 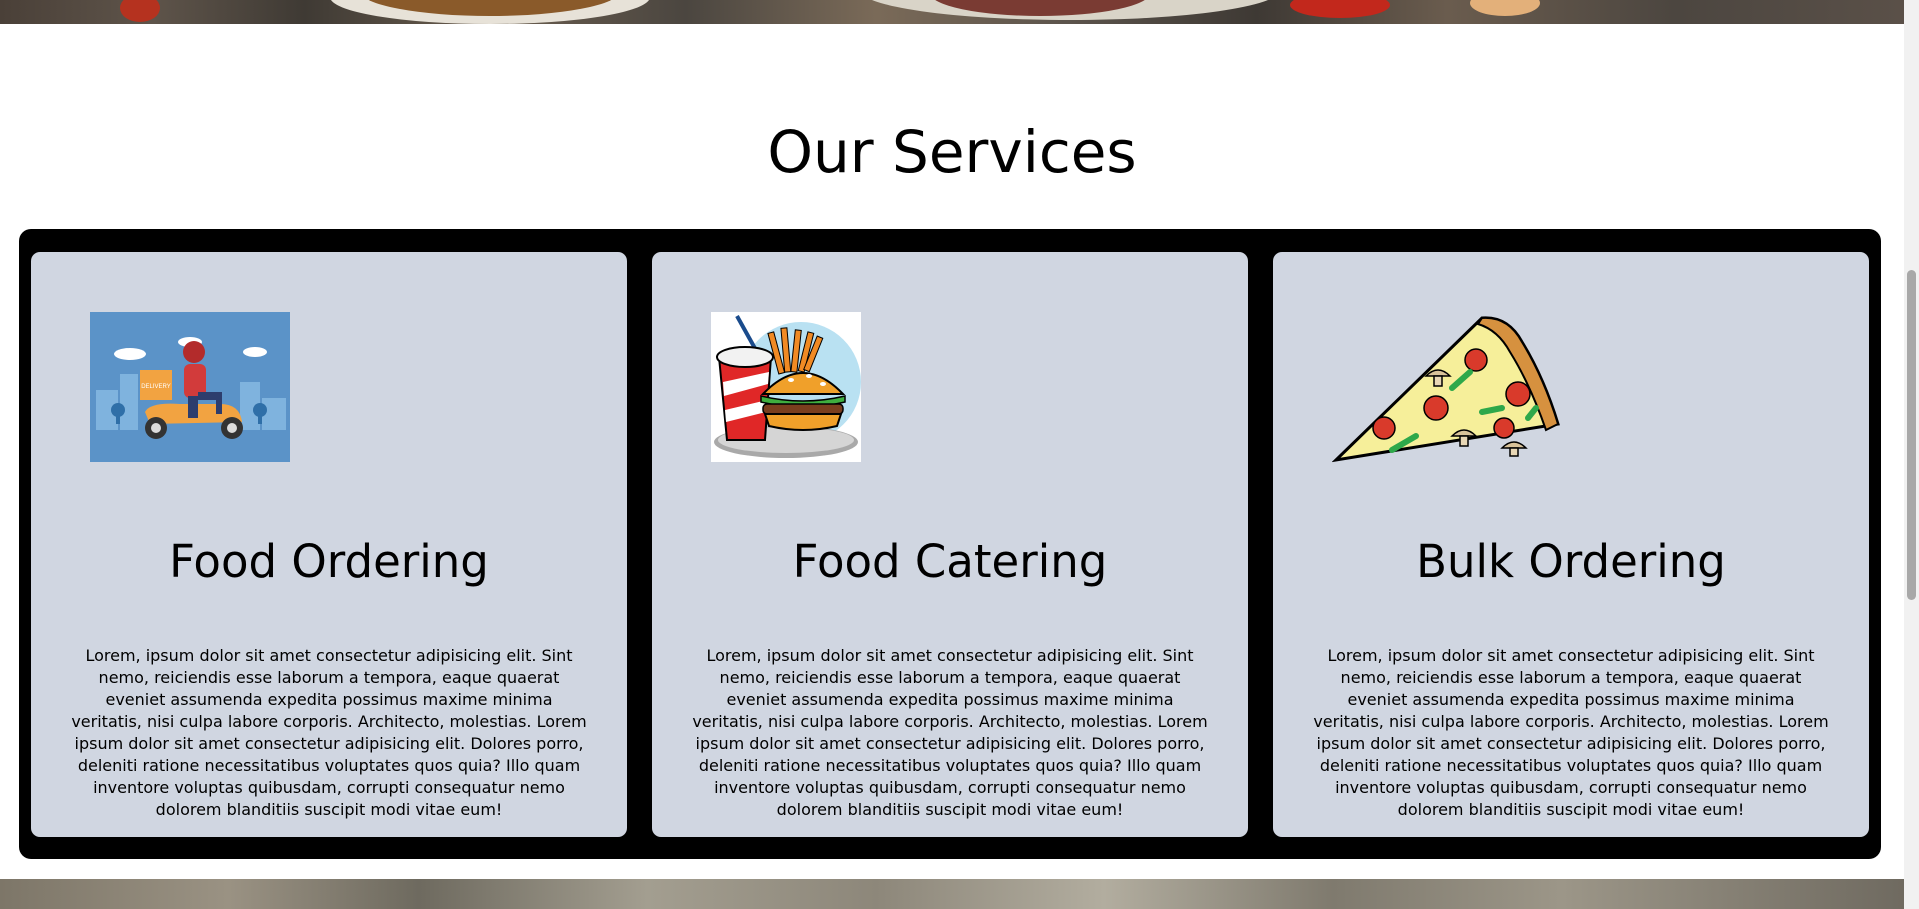 What do you see at coordinates (1911, 435) in the screenshot?
I see `scrollbar-thumb` at bounding box center [1911, 435].